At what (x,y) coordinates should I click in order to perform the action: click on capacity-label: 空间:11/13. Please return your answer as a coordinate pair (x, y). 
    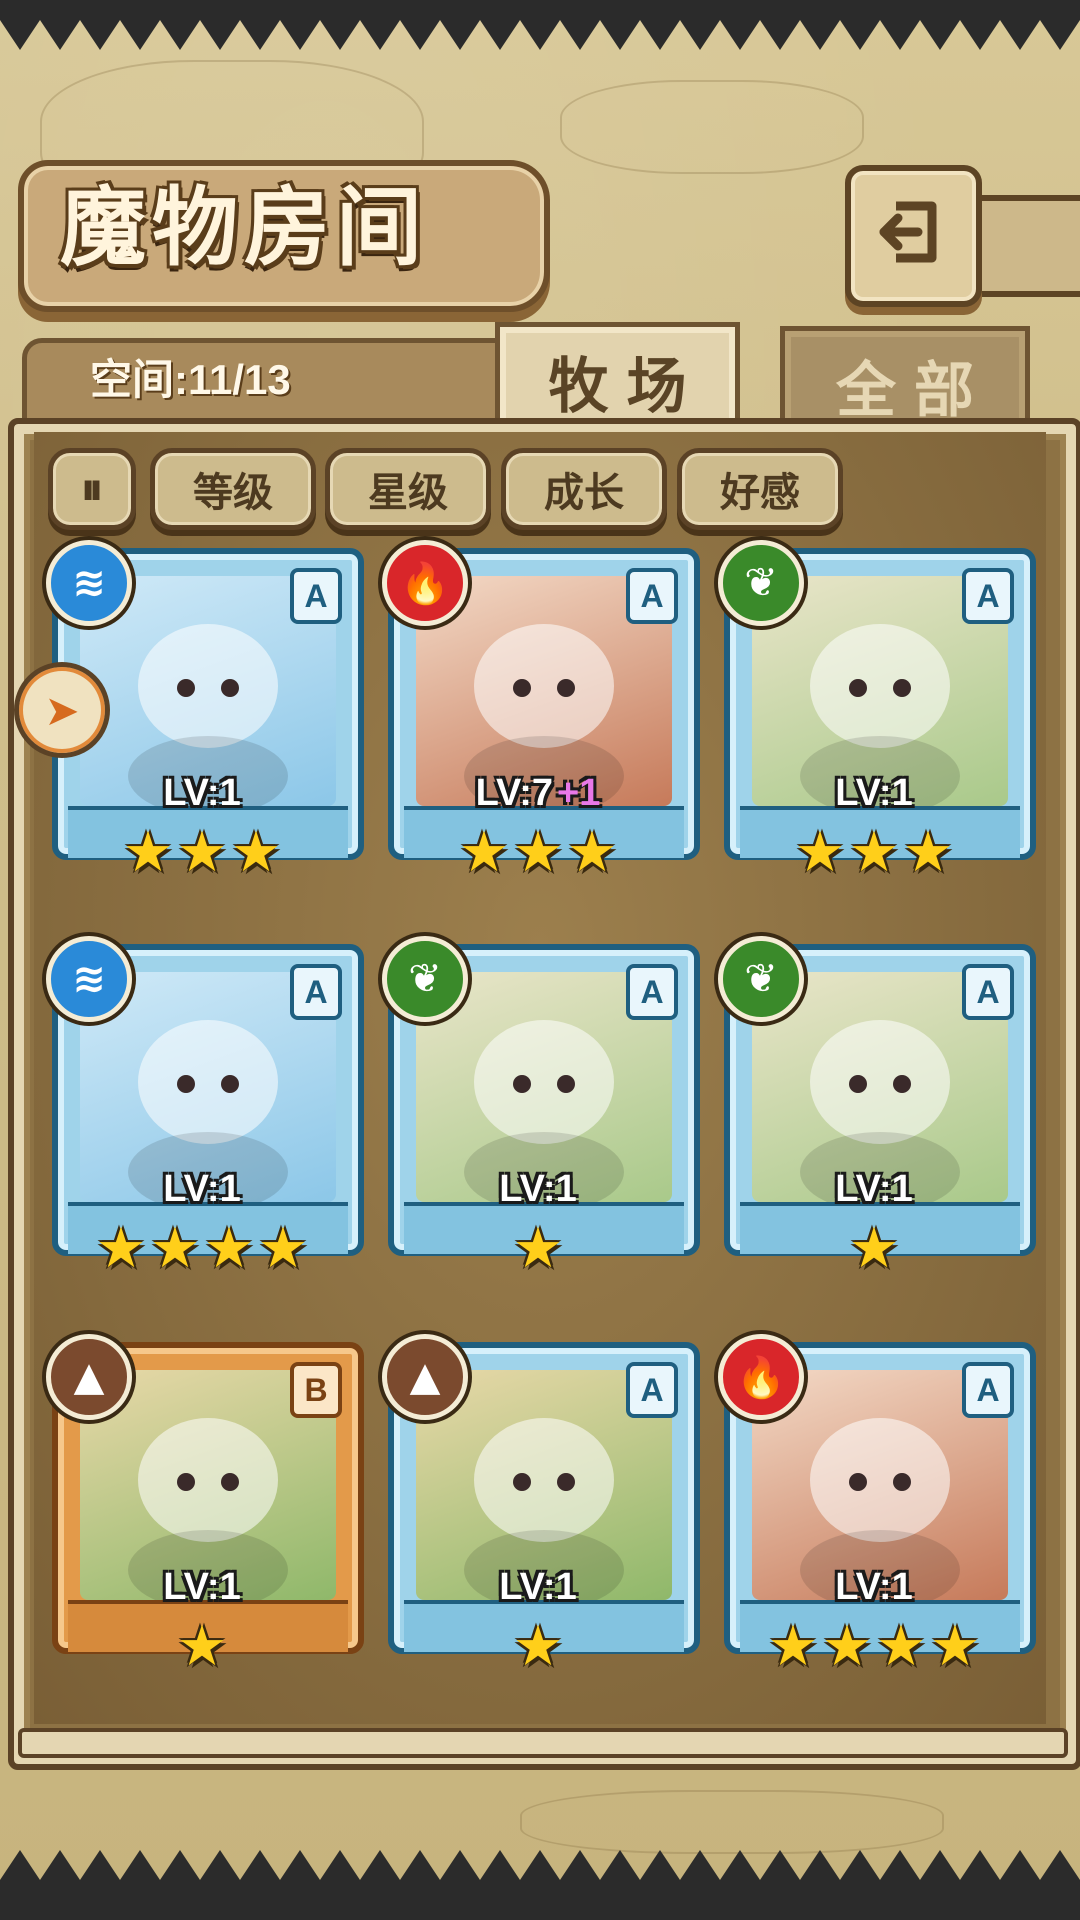
    Looking at the image, I should click on (190, 379).